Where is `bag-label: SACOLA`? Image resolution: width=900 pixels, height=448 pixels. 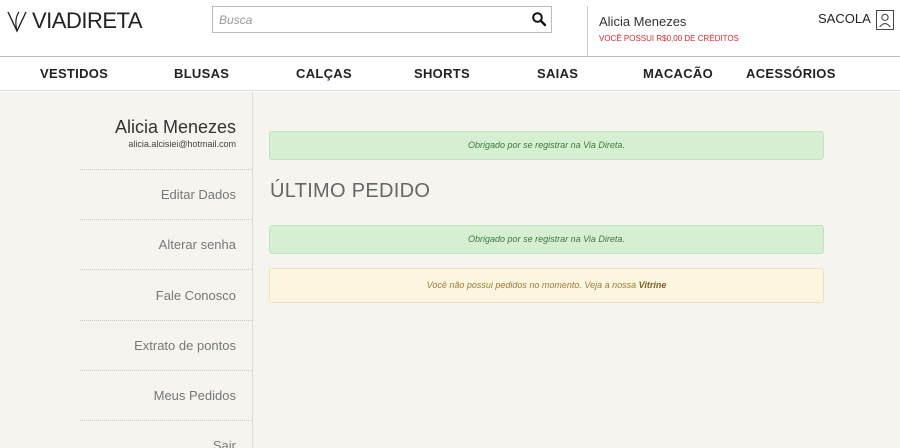
bag-label: SACOLA is located at coordinates (844, 18).